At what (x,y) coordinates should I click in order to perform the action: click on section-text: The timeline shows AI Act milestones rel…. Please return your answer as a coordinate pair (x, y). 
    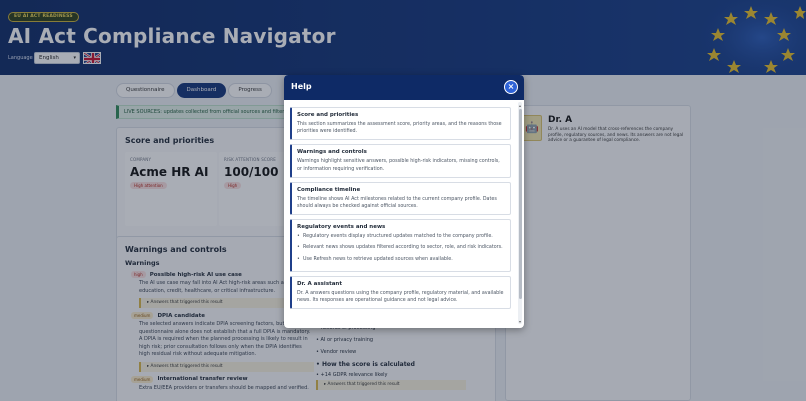
    Looking at the image, I should click on (397, 203).